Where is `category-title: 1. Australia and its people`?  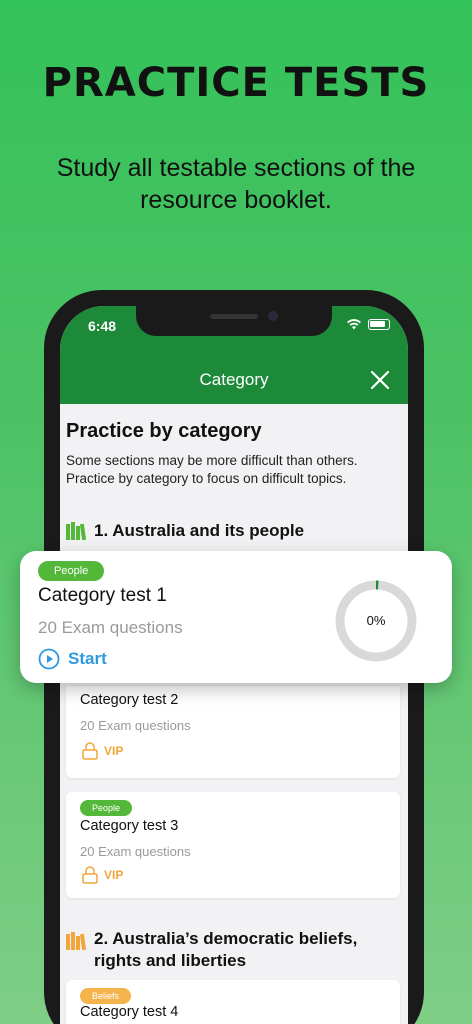 category-title: 1. Australia and its people is located at coordinates (231, 531).